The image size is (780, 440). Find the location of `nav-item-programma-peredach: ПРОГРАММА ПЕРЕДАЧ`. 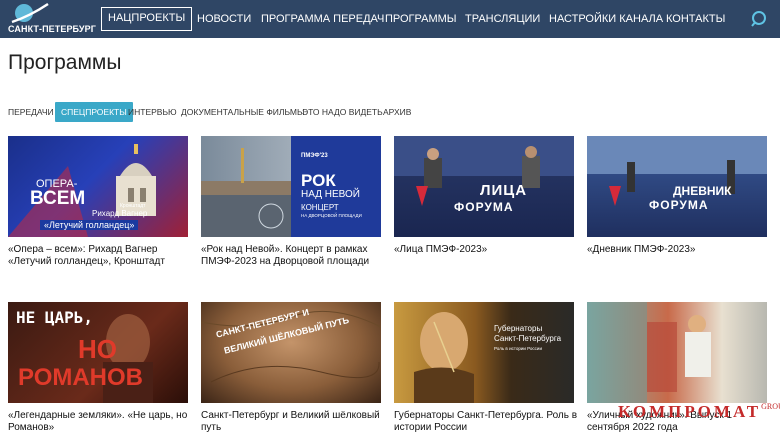

nav-item-programma-peredach: ПРОГРАММА ПЕРЕДАЧ is located at coordinates (322, 19).